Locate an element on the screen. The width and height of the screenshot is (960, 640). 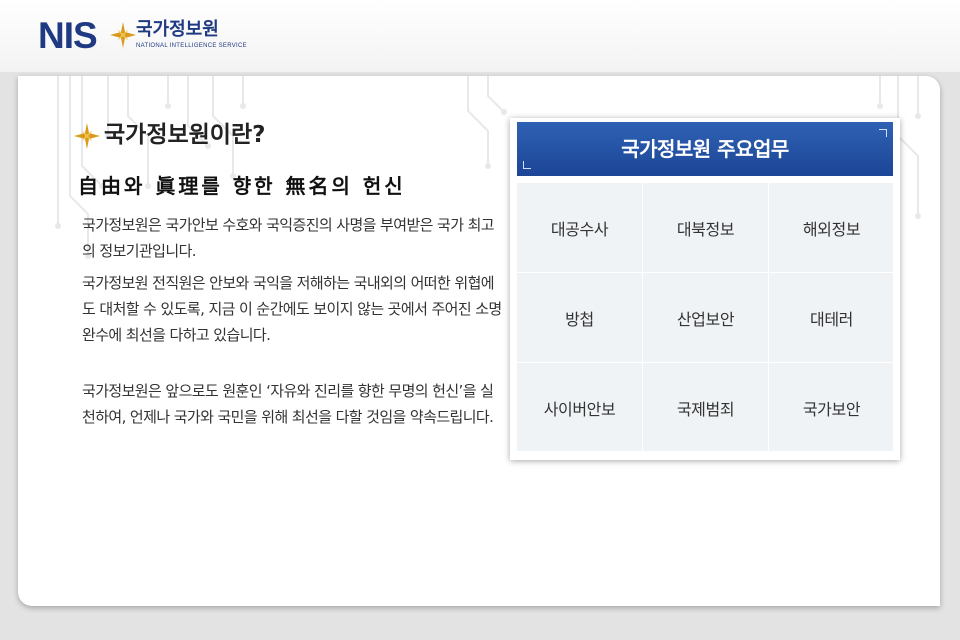
duty-item-cyber-security: 사이버안보 is located at coordinates (579, 407).